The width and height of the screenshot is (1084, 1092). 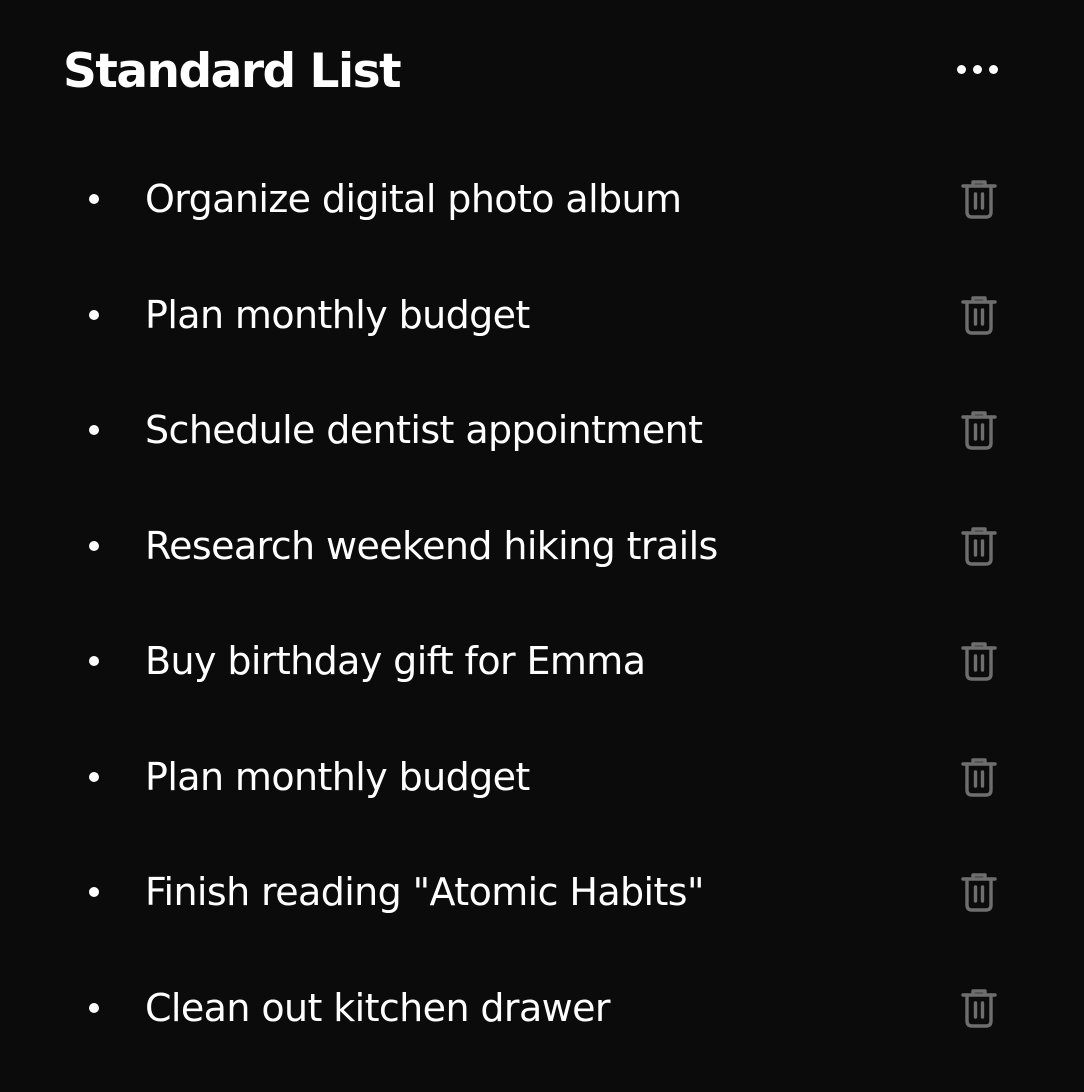 What do you see at coordinates (431, 545) in the screenshot?
I see `list-item-label: Research weekend hiking trails` at bounding box center [431, 545].